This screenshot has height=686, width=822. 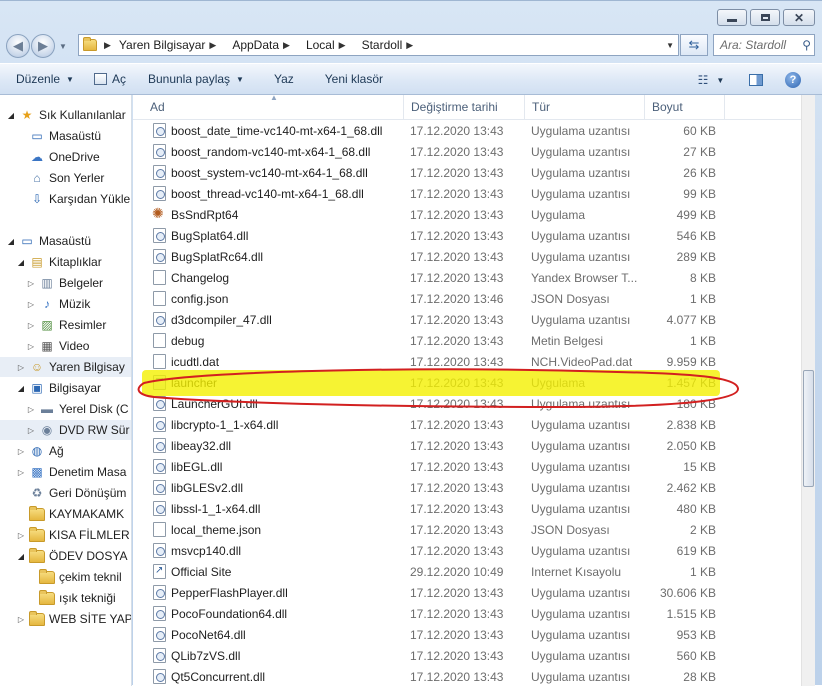 I want to click on nav-tree-item: ◢ ÖDEV DOSYA, so click(x=65, y=556).